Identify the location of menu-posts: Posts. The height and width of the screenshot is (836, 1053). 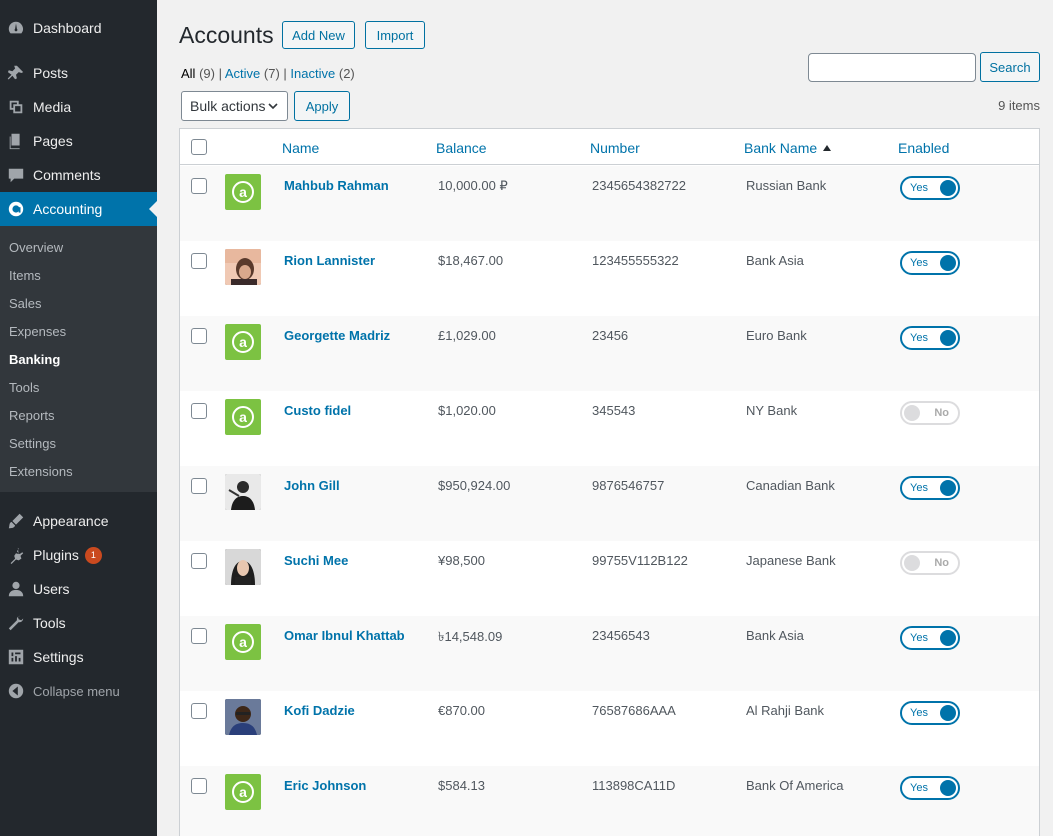
(78, 73).